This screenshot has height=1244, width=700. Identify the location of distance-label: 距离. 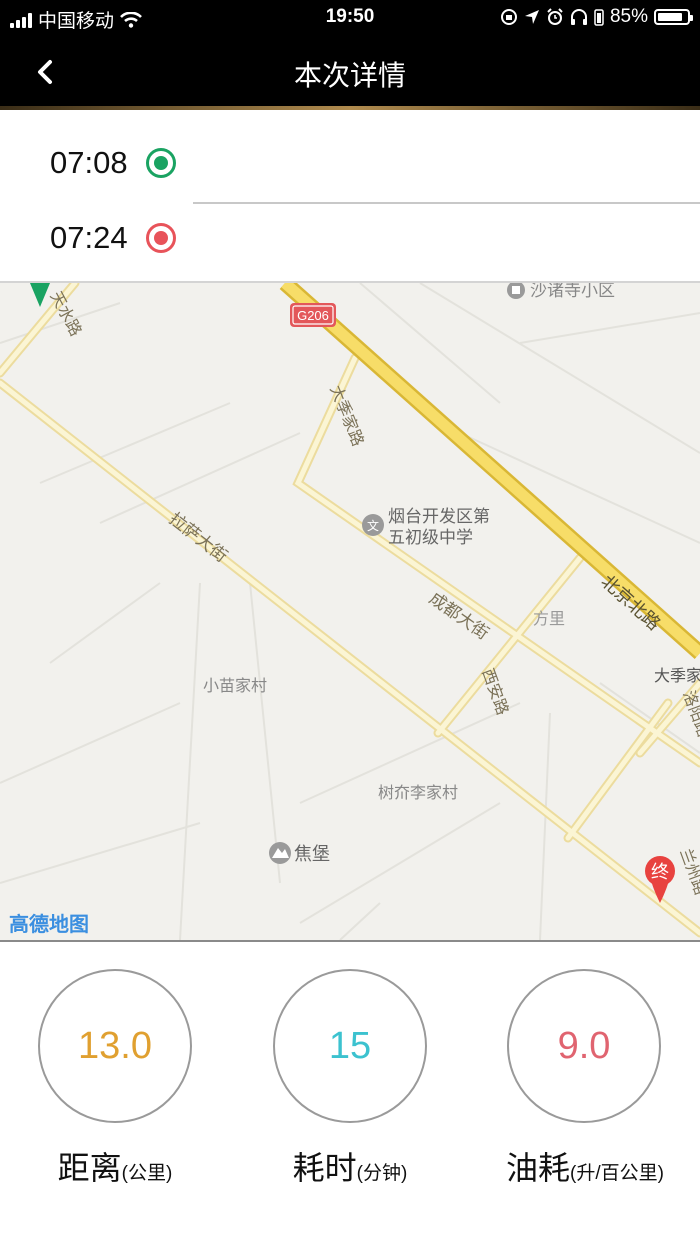
(89, 1168).